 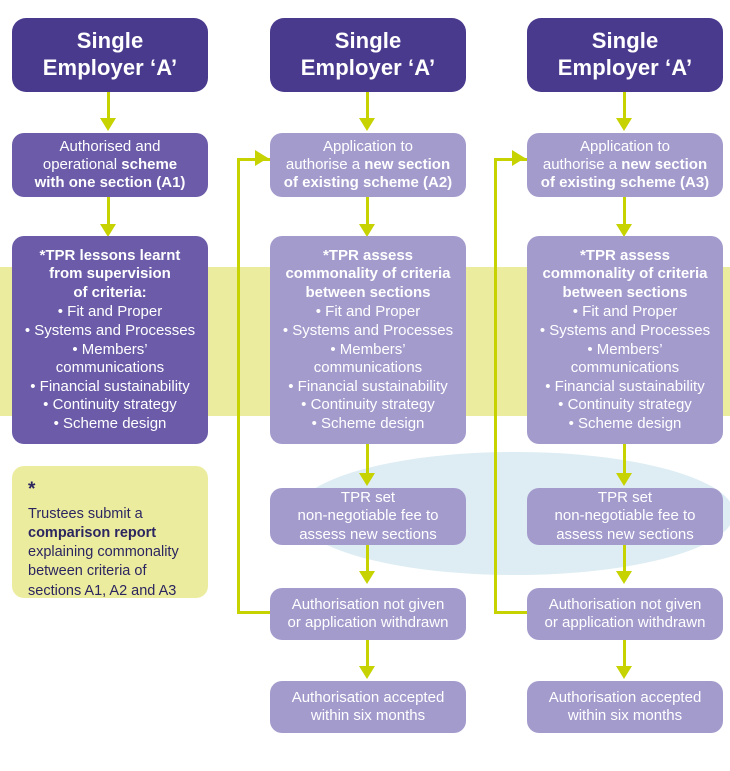 What do you see at coordinates (625, 715) in the screenshot?
I see `a3-accepted-line2: within six months` at bounding box center [625, 715].